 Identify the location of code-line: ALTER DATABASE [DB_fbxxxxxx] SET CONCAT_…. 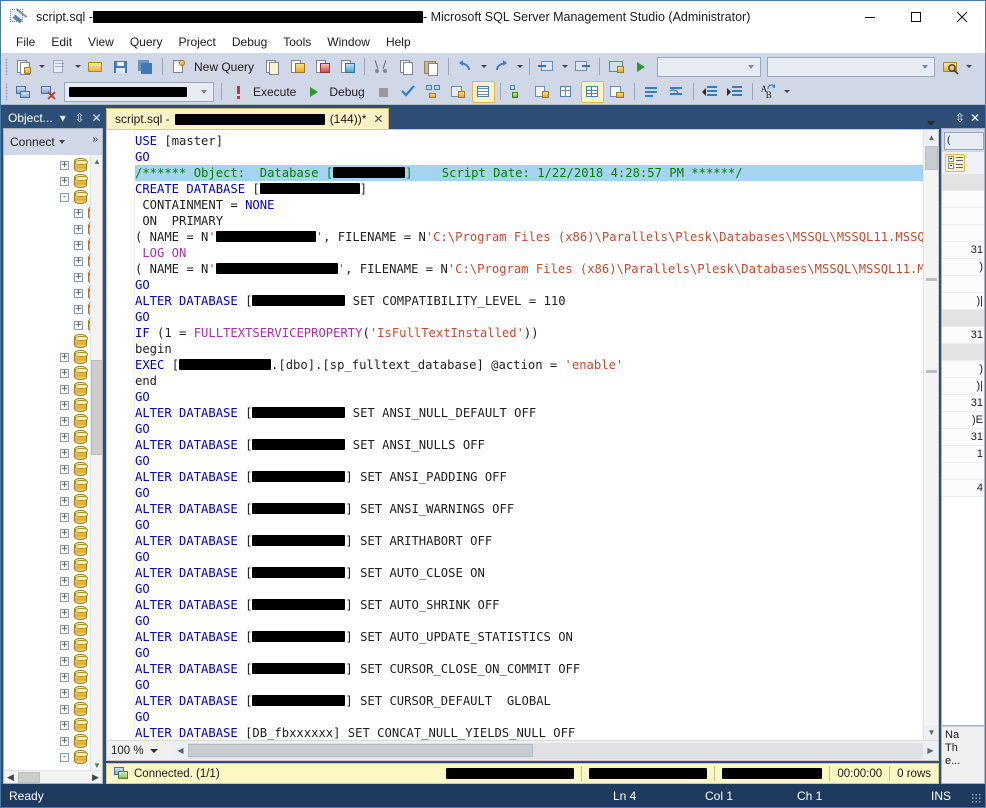
(536, 732).